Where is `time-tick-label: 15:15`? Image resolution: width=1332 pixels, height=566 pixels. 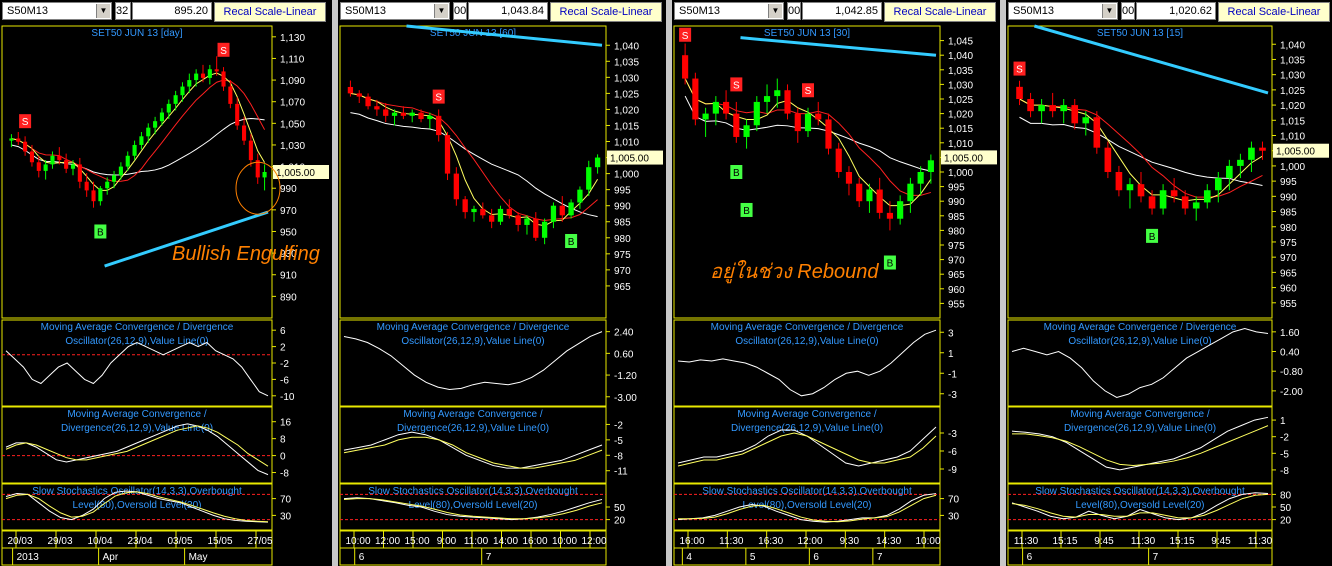 time-tick-label: 15:15 is located at coordinates (1181, 541).